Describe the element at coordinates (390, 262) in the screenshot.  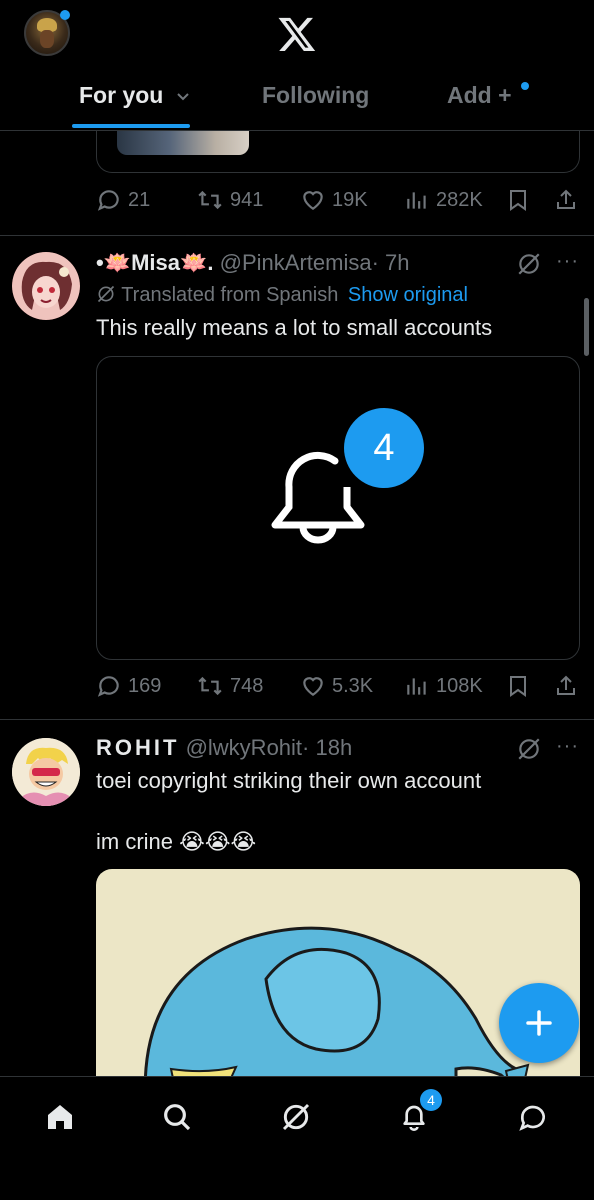
I see `post1-time: · 7h` at that location.